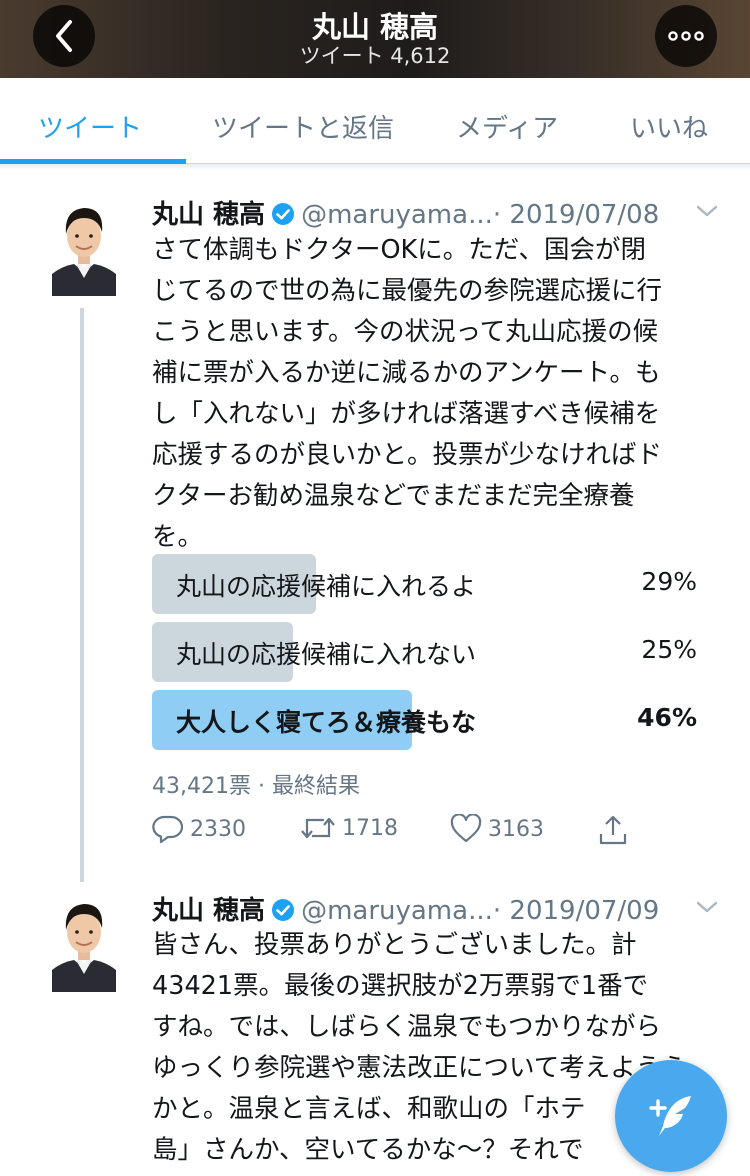 This screenshot has width=750, height=1176. Describe the element at coordinates (178, 537) in the screenshot. I see `tweet-text-line: を。` at that location.